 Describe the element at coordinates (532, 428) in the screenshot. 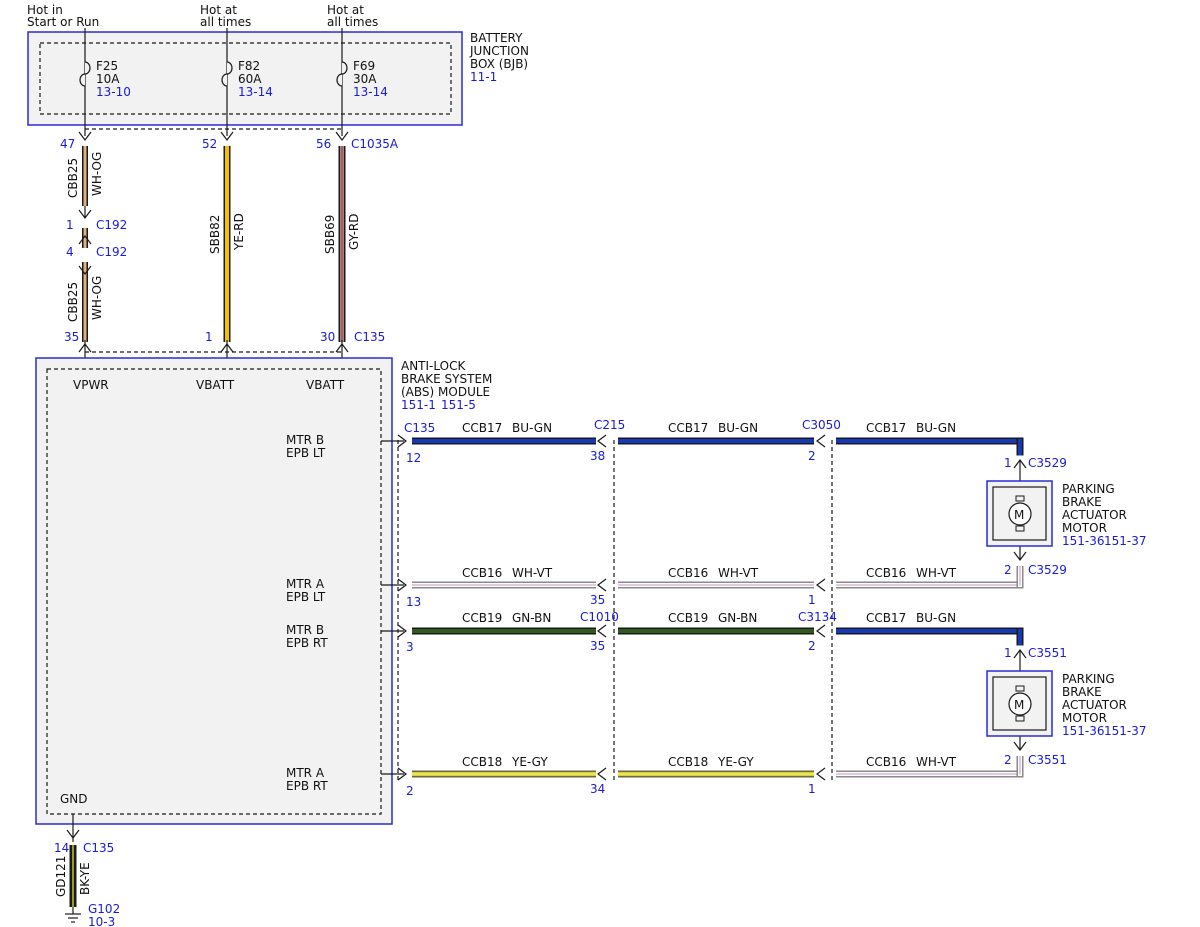

I see `row1-color1: BU-GN` at that location.